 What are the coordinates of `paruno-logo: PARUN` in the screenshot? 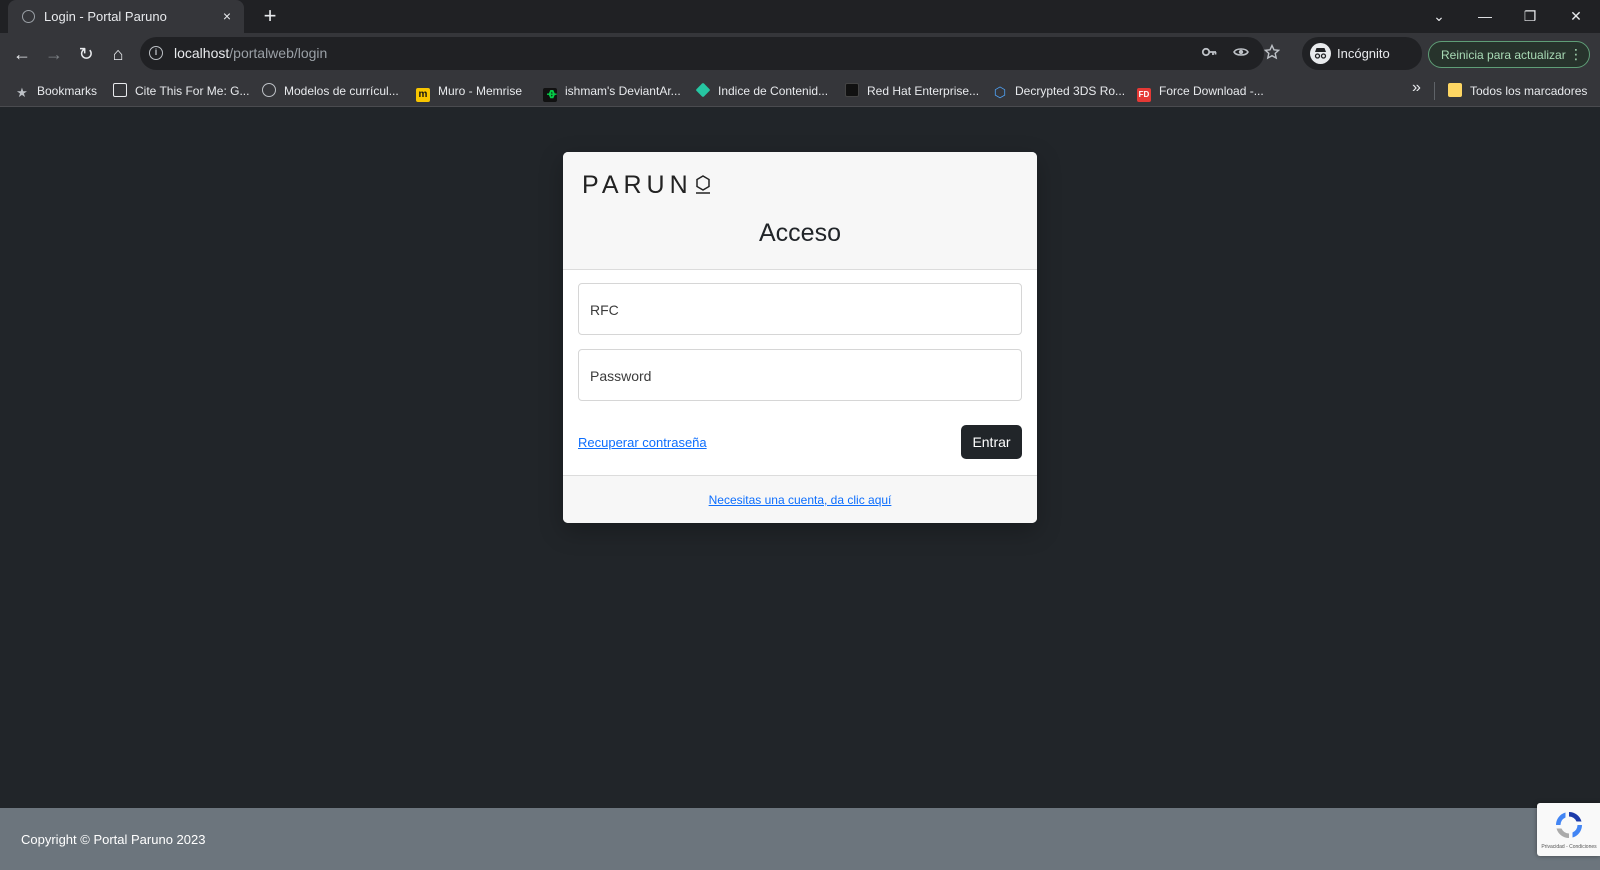 It's located at (646, 185).